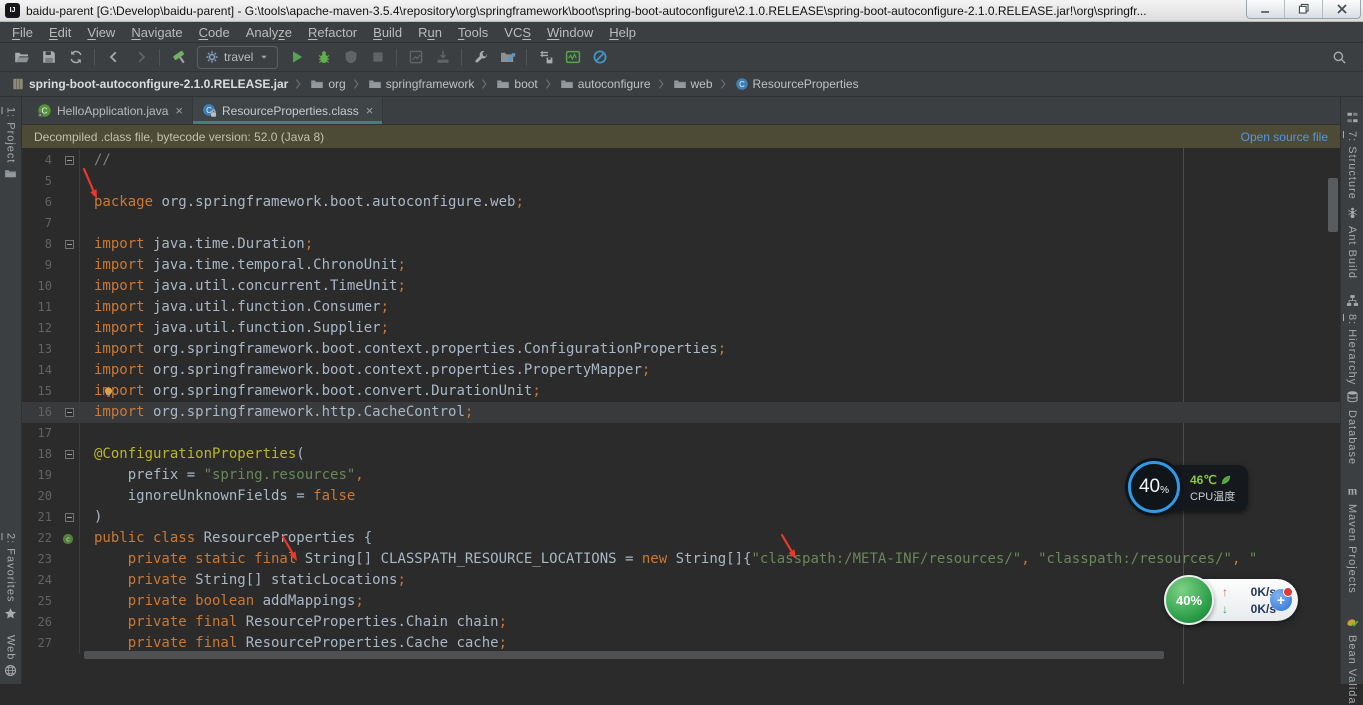  Describe the element at coordinates (1352, 438) in the screenshot. I see `tool-button-label: Database` at that location.